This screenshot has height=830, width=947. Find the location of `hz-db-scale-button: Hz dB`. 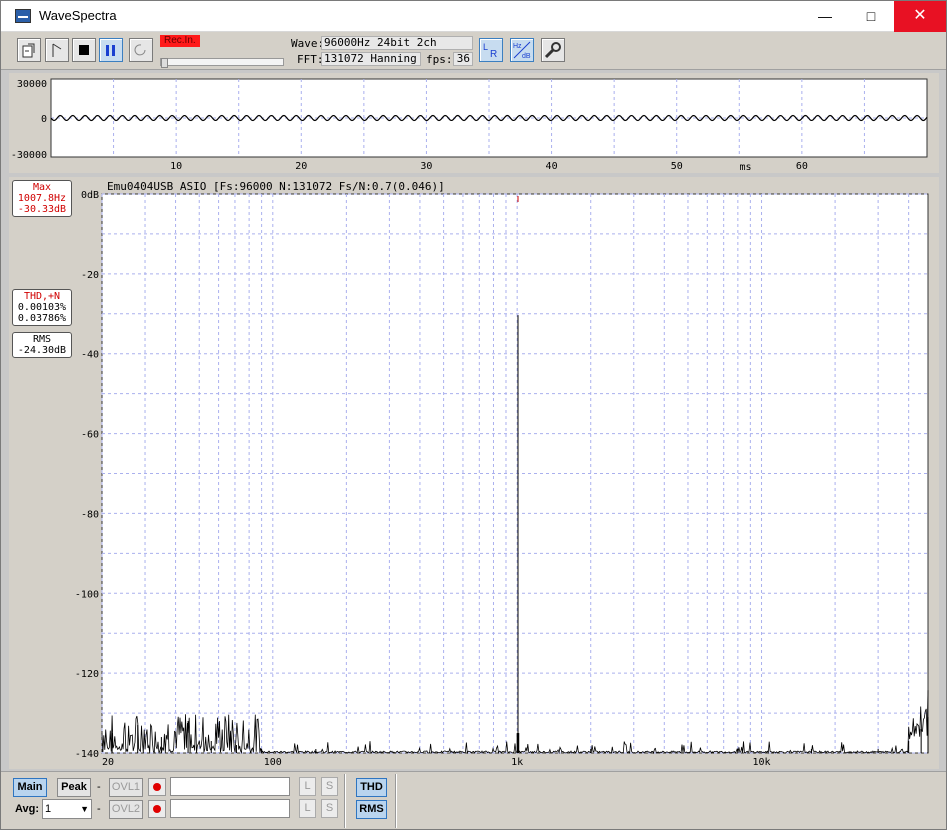

hz-db-scale-button: Hz dB is located at coordinates (522, 50).